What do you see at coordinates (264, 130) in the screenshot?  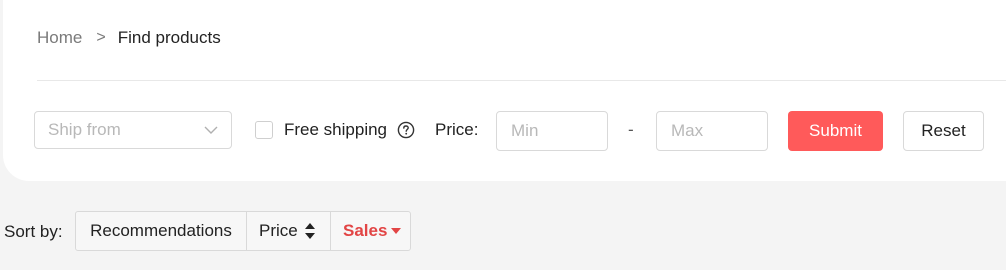 I see `free-shipping-checkbox` at bounding box center [264, 130].